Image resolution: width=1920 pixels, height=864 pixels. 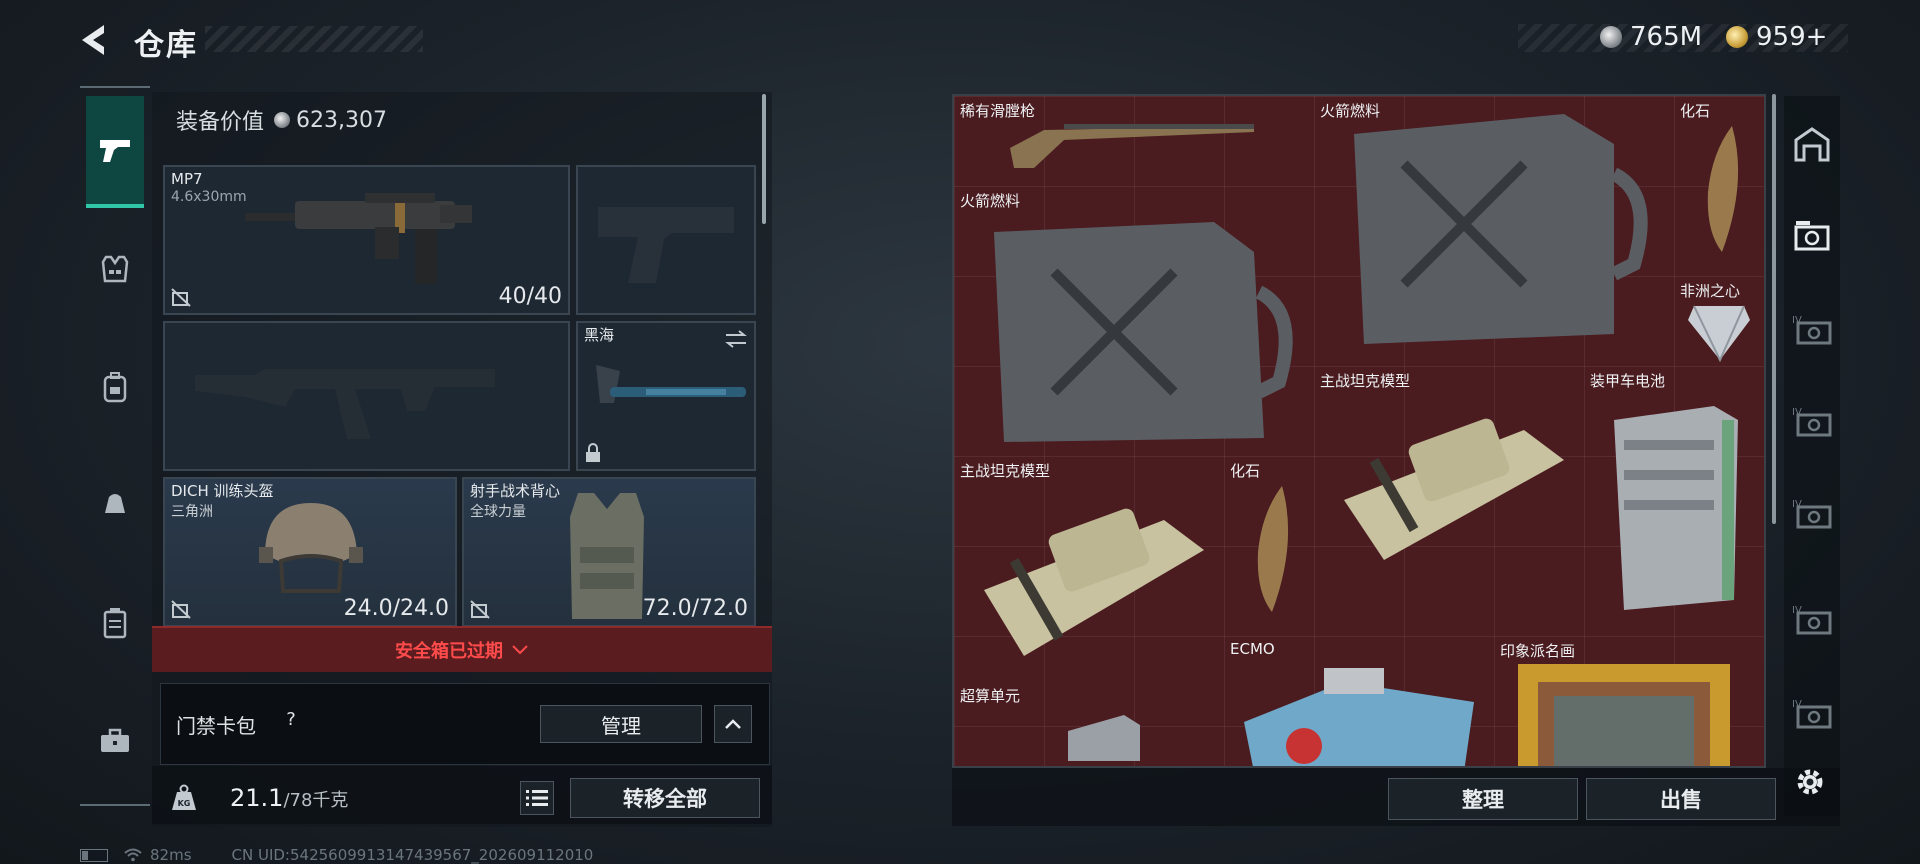 I want to click on gold-coin-icon, so click(x=1737, y=37).